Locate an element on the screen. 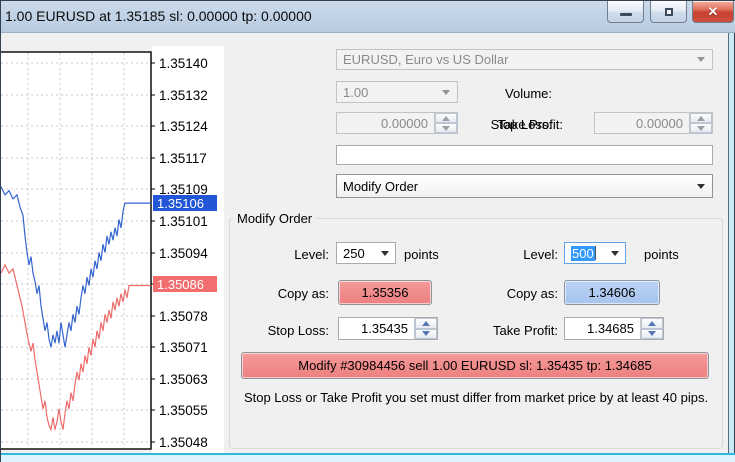  type-value: Modify Order is located at coordinates (381, 186).